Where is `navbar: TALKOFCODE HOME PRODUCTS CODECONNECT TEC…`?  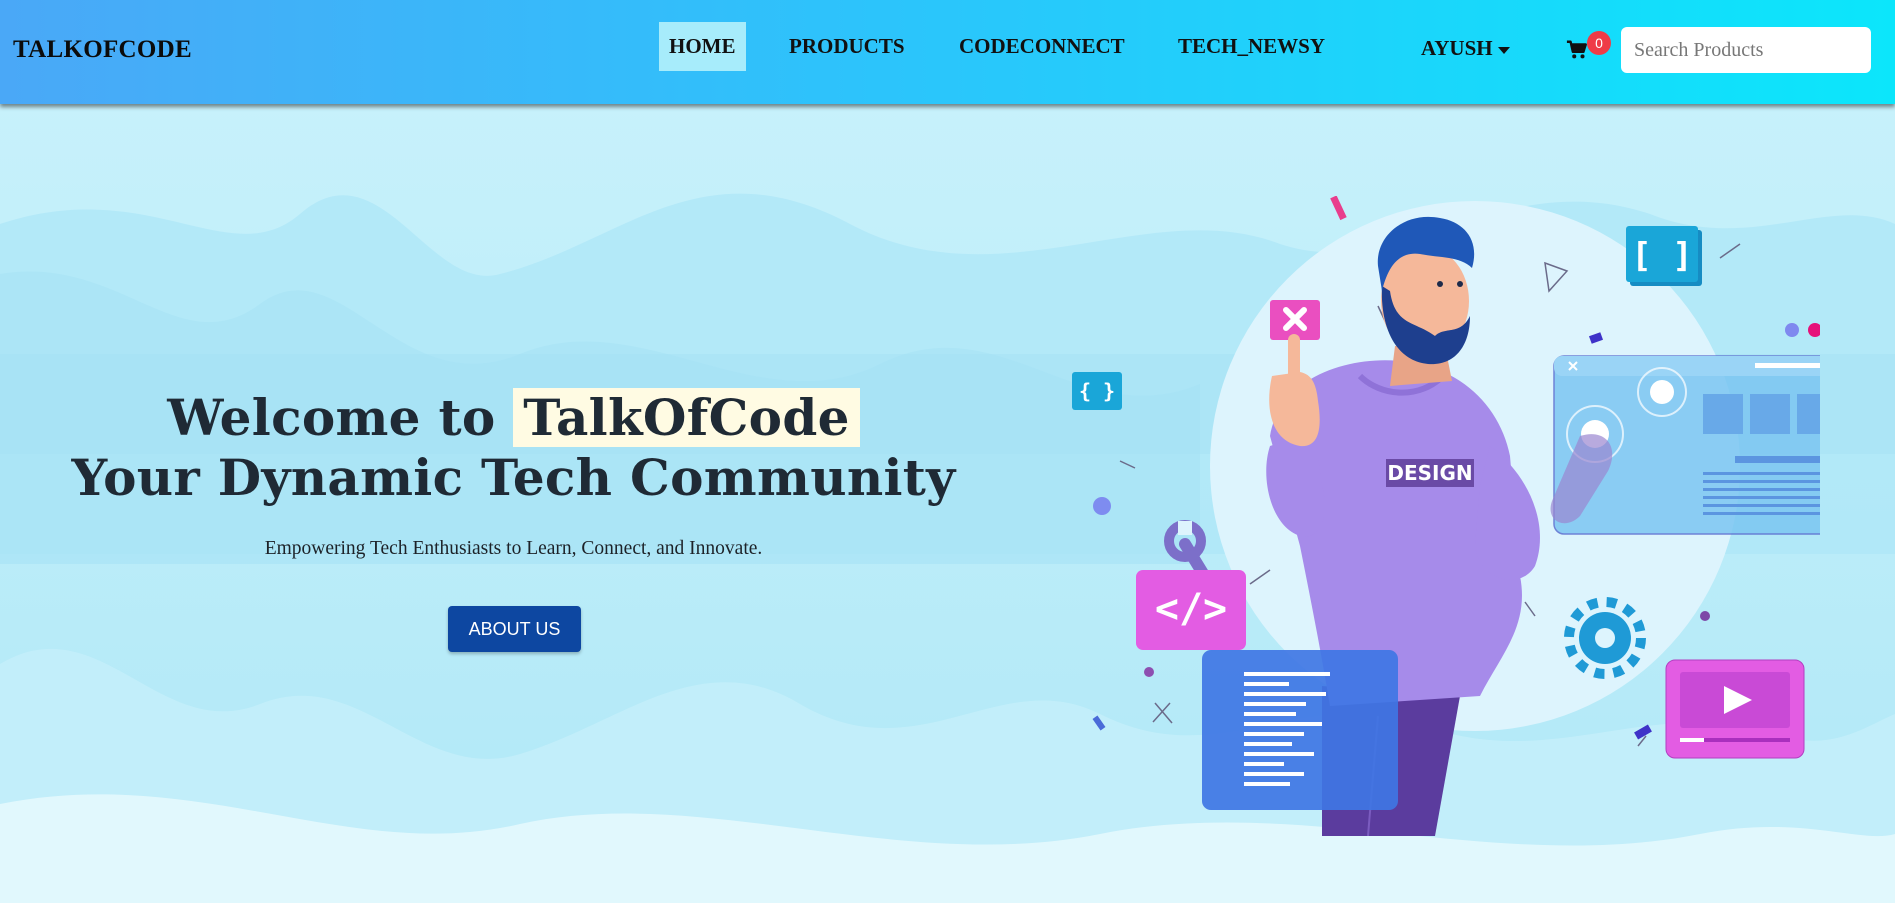
navbar: TALKOFCODE HOME PRODUCTS CODECONNECT TEC… is located at coordinates (947, 52).